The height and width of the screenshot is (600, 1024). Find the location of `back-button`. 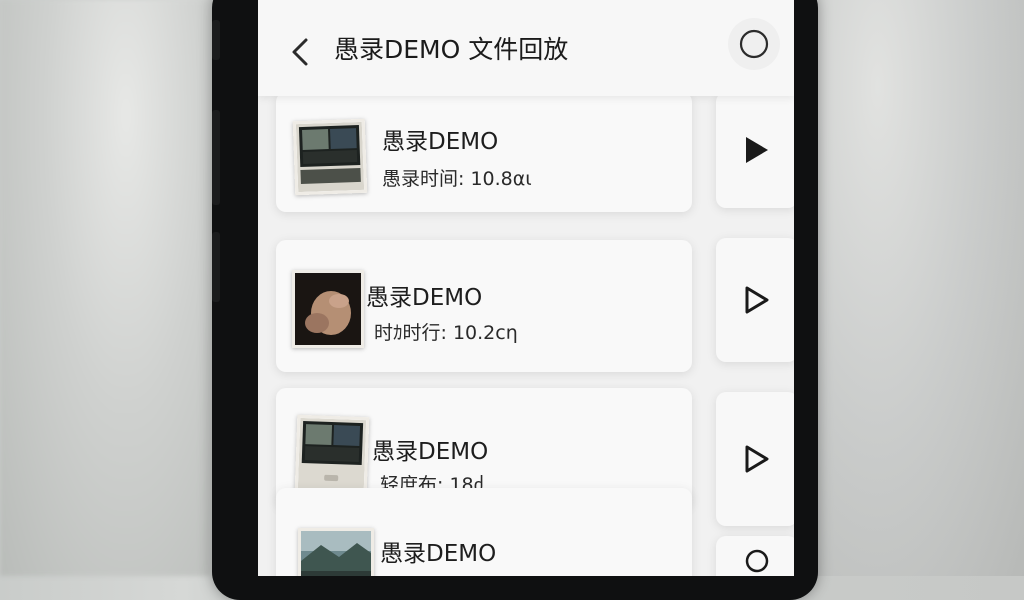

back-button is located at coordinates (300, 52).